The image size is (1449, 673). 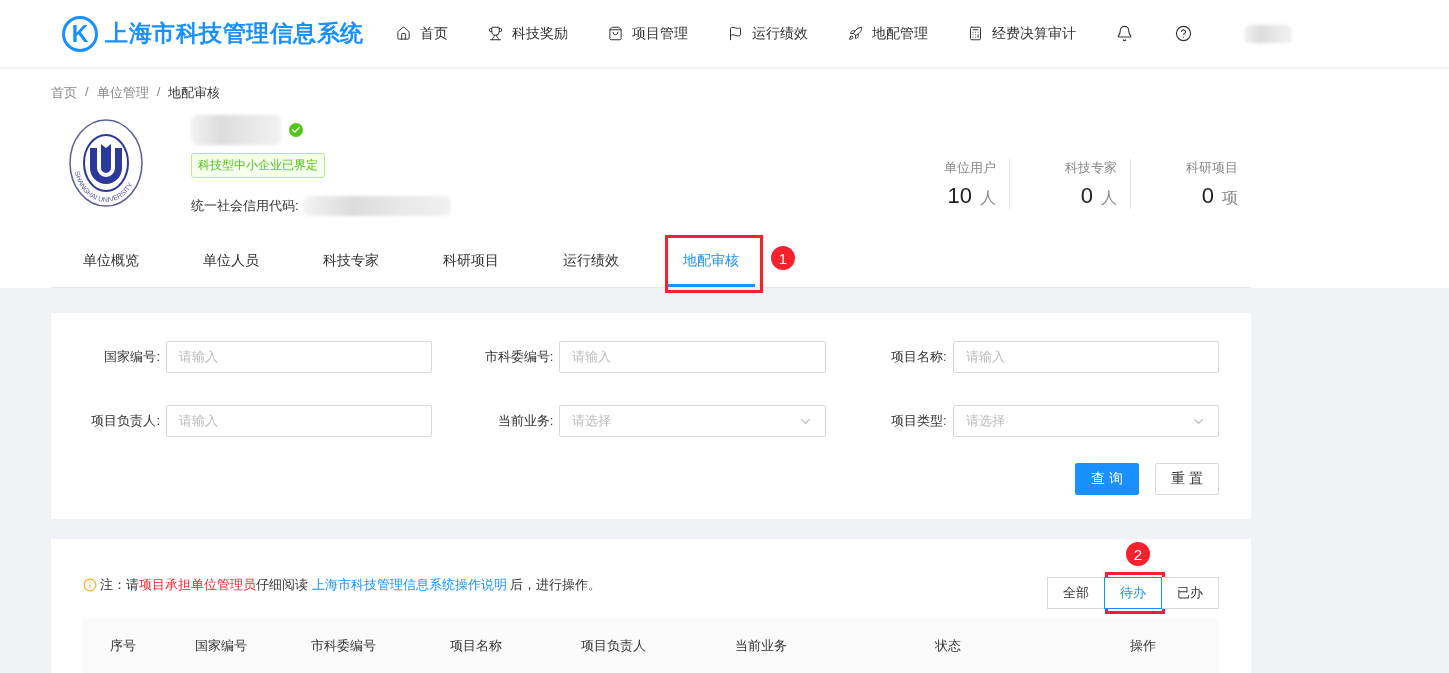 I want to click on column-header: 状态, so click(x=948, y=646).